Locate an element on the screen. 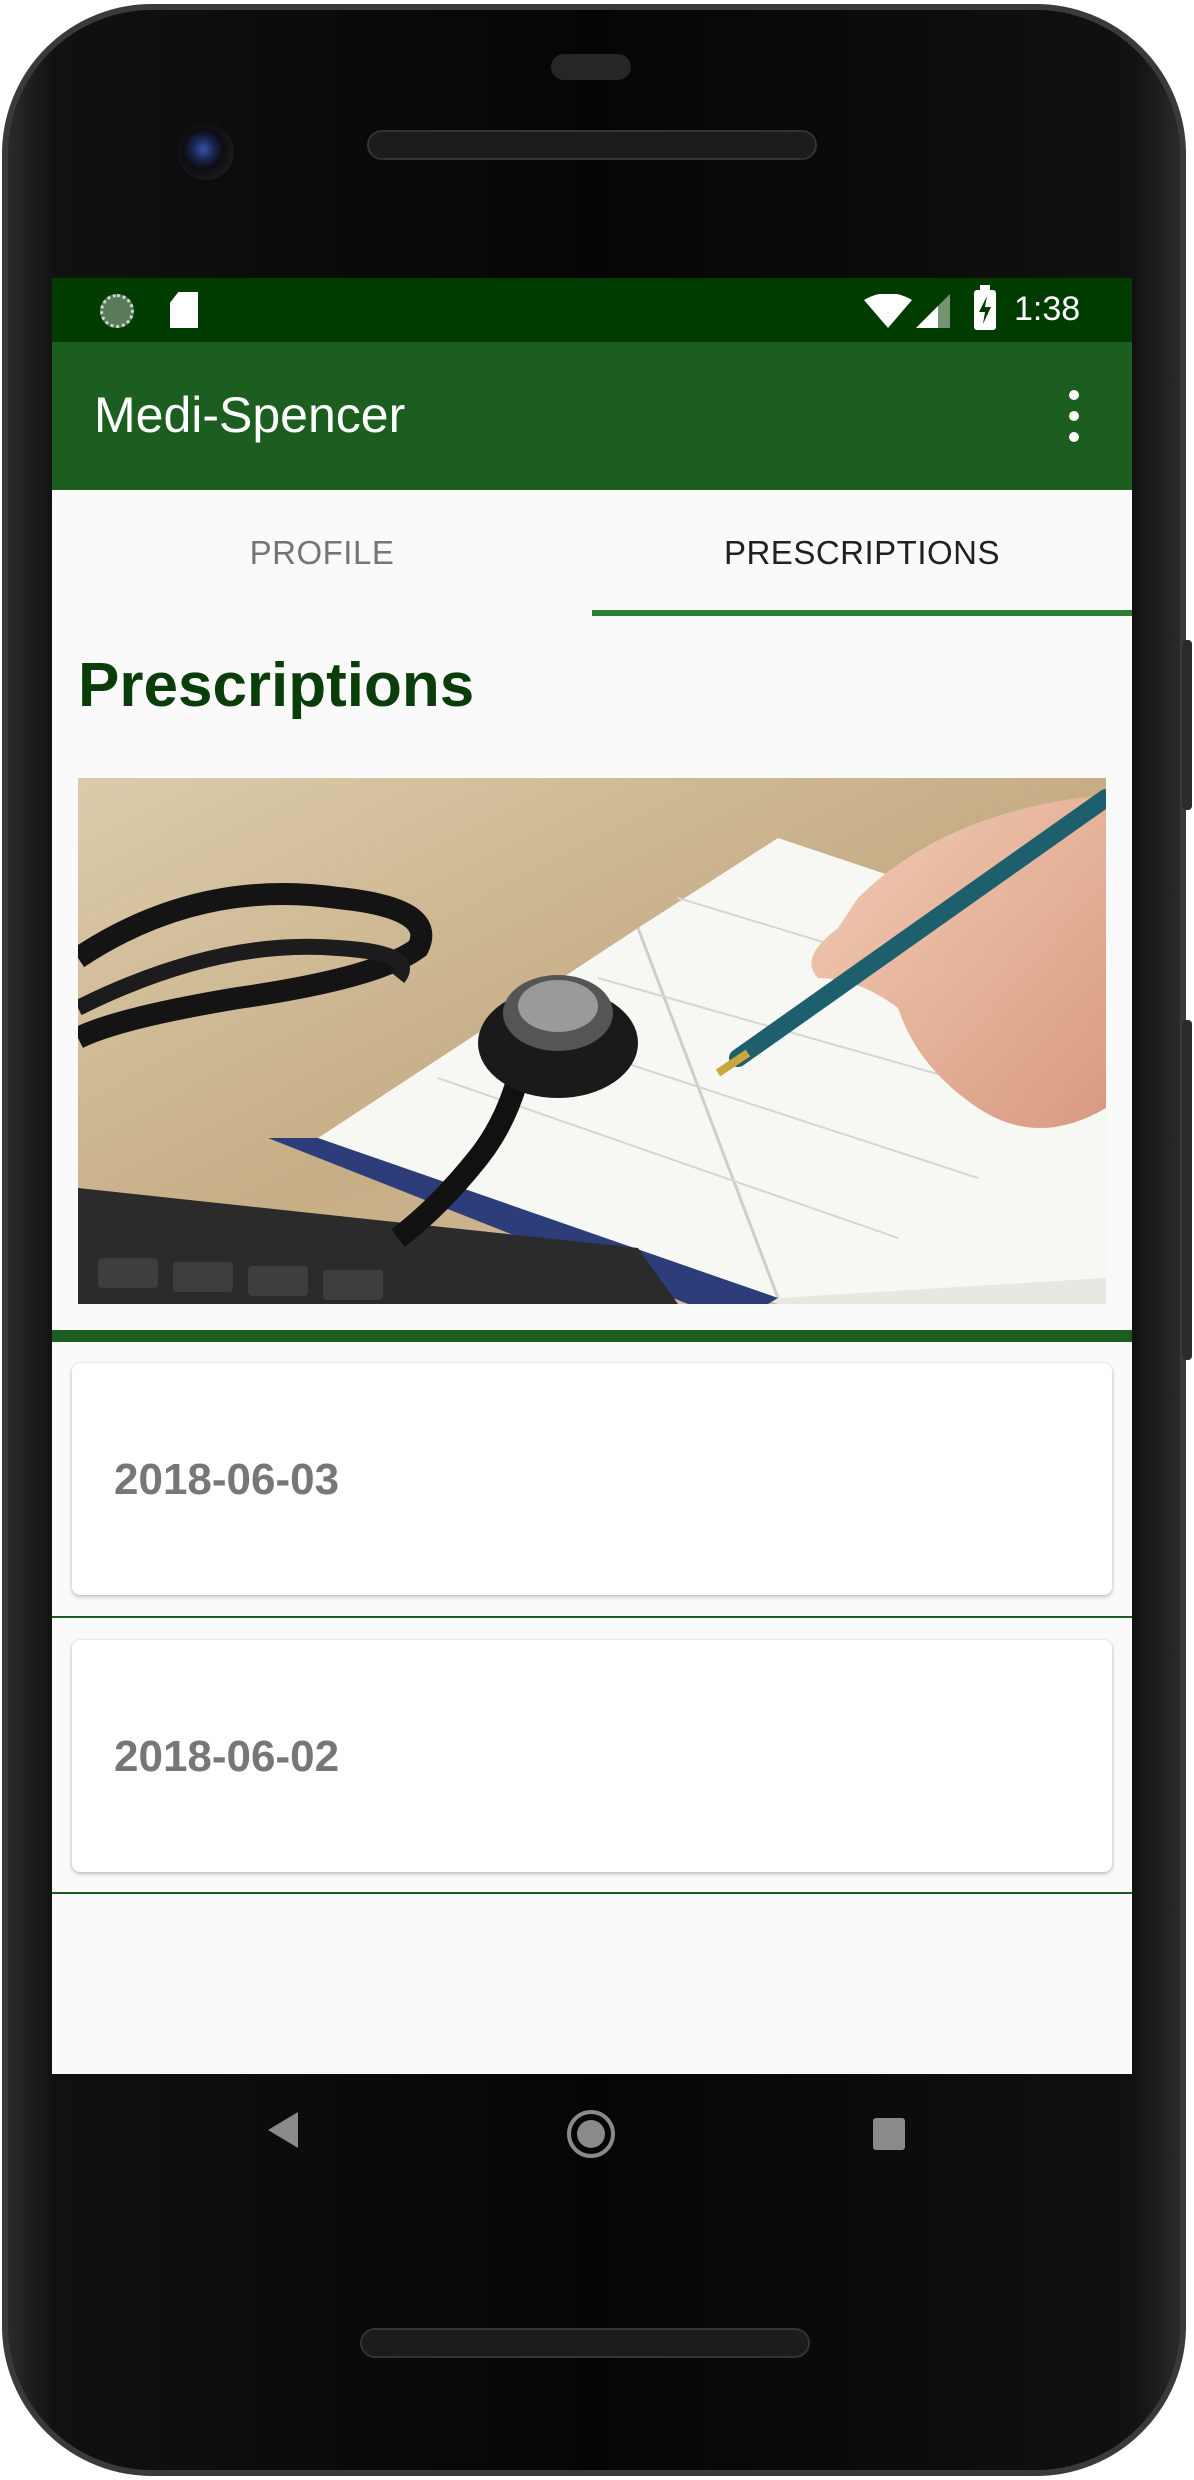 The height and width of the screenshot is (2480, 1194). top-speaker-grille is located at coordinates (592, 145).